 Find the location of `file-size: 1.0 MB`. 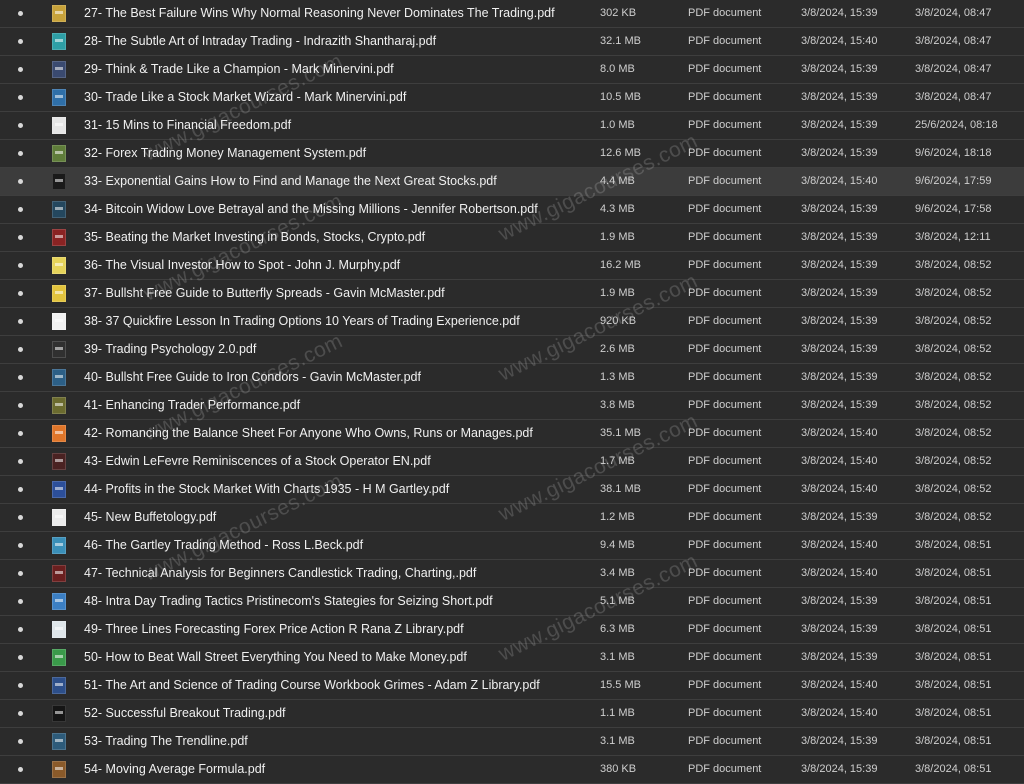

file-size: 1.0 MB is located at coordinates (617, 125).